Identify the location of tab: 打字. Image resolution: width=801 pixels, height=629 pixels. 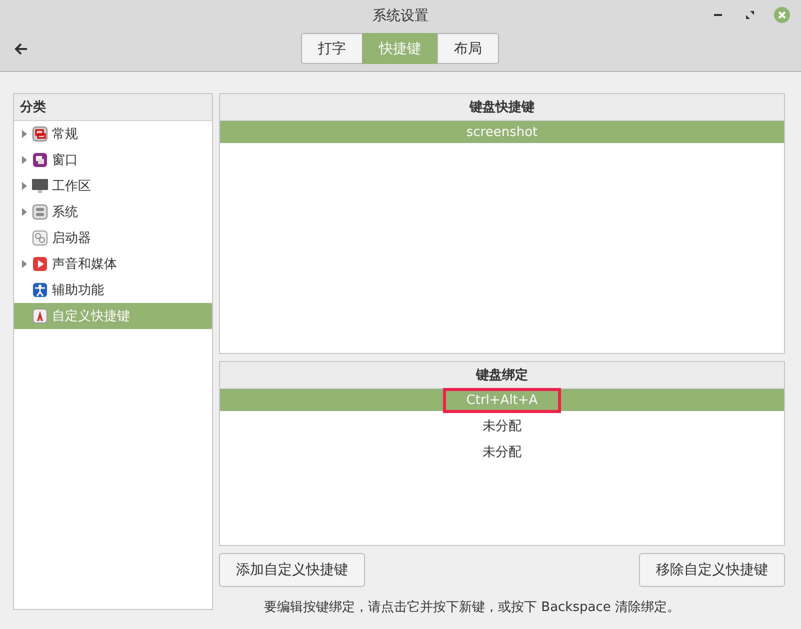
(332, 48).